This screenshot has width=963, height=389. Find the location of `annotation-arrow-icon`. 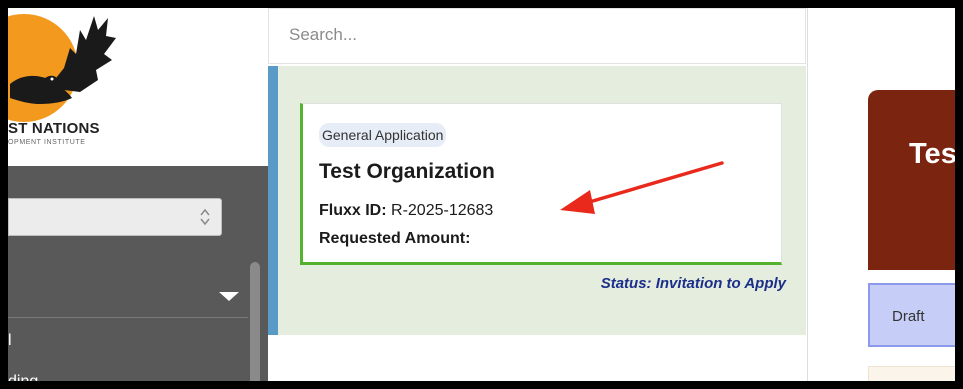

annotation-arrow-icon is located at coordinates (642, 187).